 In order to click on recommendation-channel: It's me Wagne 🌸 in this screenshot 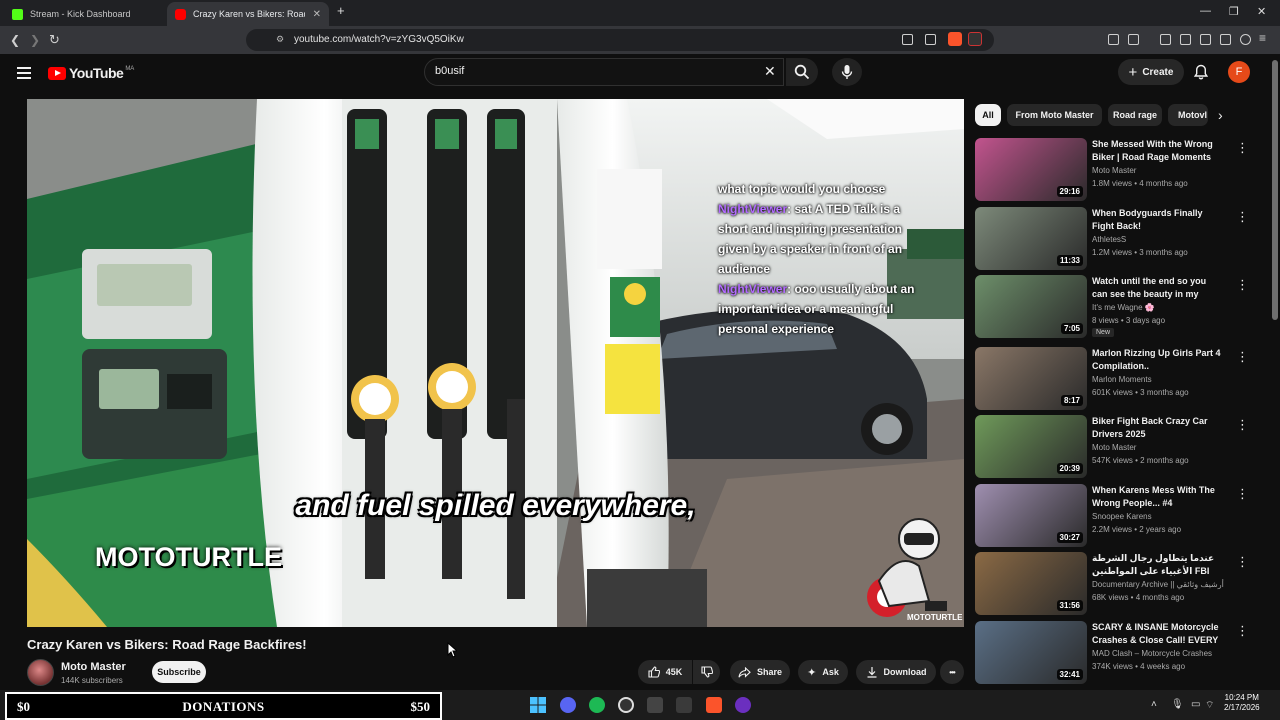, I will do `click(1123, 307)`.